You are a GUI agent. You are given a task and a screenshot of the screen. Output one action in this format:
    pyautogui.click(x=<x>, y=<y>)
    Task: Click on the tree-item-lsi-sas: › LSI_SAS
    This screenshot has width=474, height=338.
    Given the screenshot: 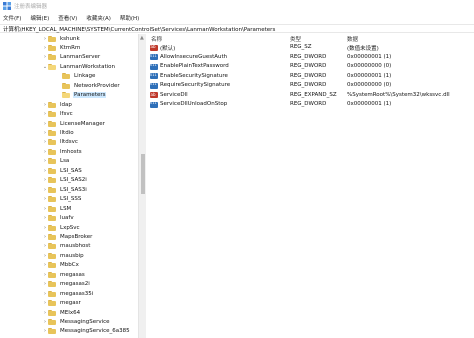 What is the action you would take?
    pyautogui.click(x=62, y=170)
    